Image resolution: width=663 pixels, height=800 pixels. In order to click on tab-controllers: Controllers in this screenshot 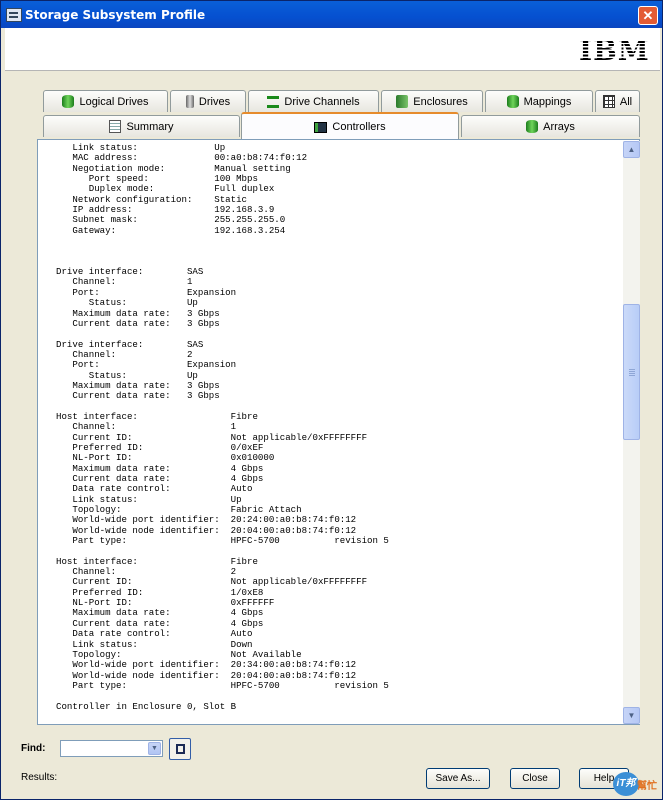, I will do `click(350, 126)`.